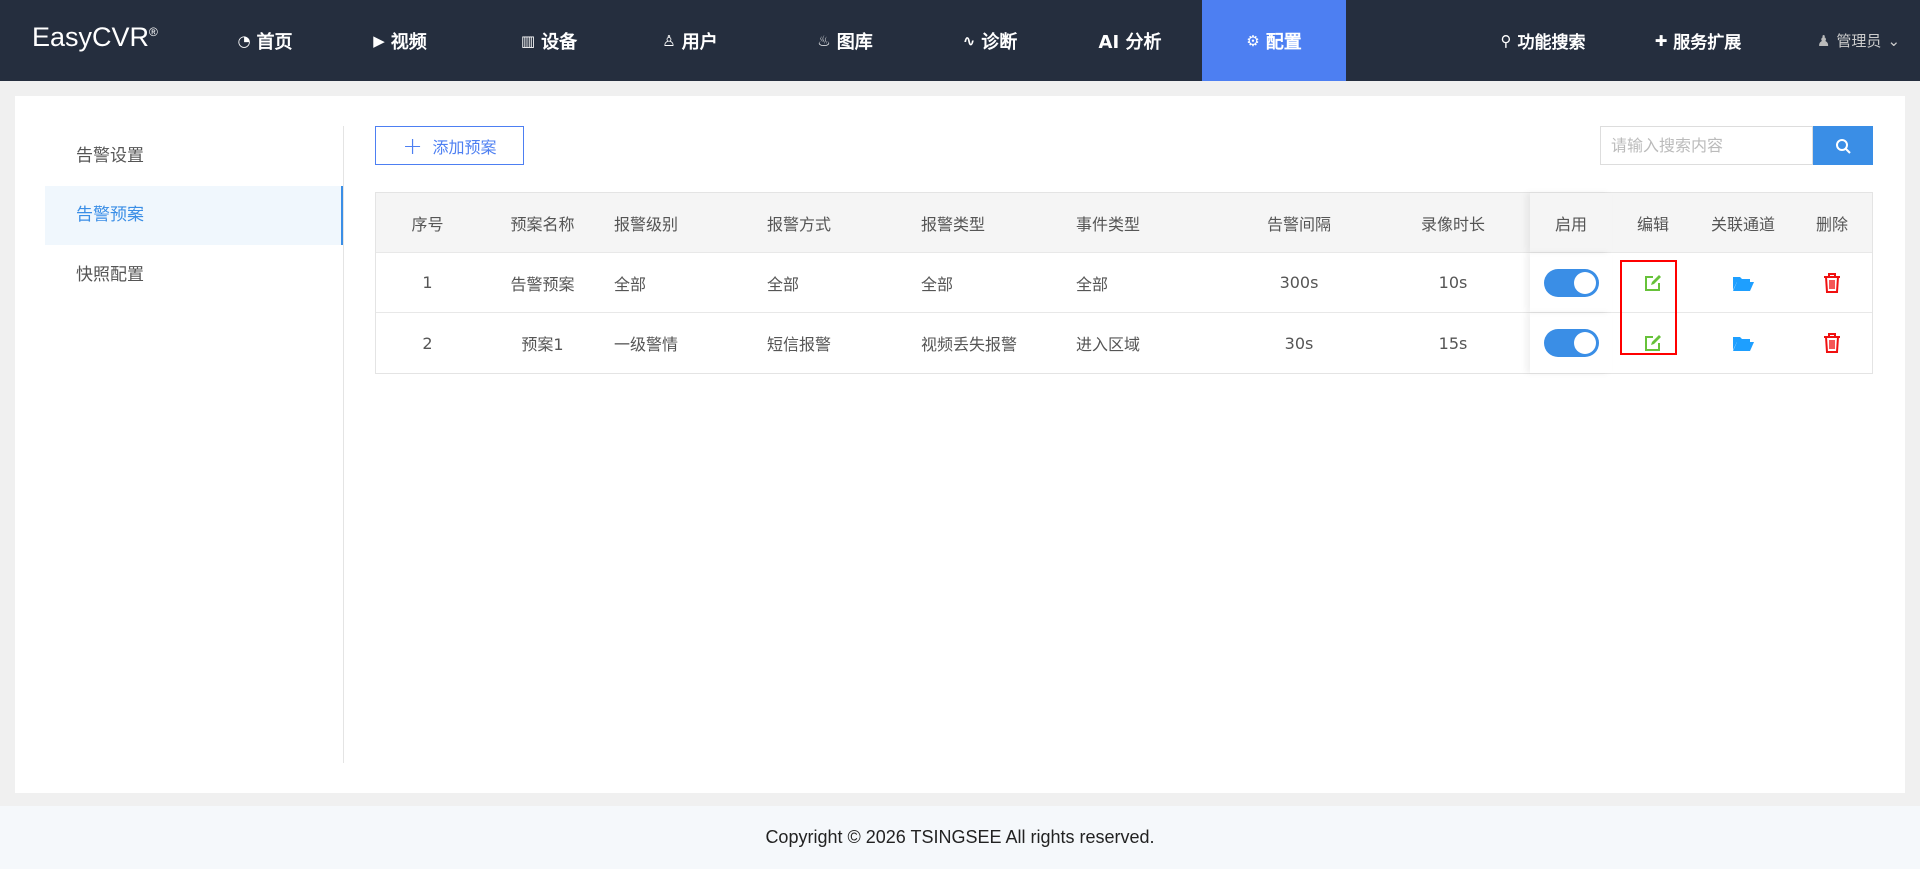 This screenshot has height=869, width=1920. I want to click on col-header: 告警间隔, so click(1298, 224).